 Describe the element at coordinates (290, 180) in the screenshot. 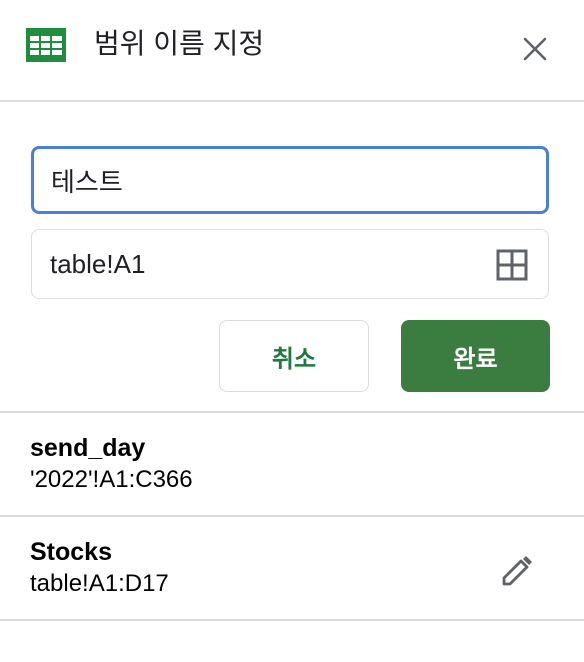

I see `range-name-input` at that location.